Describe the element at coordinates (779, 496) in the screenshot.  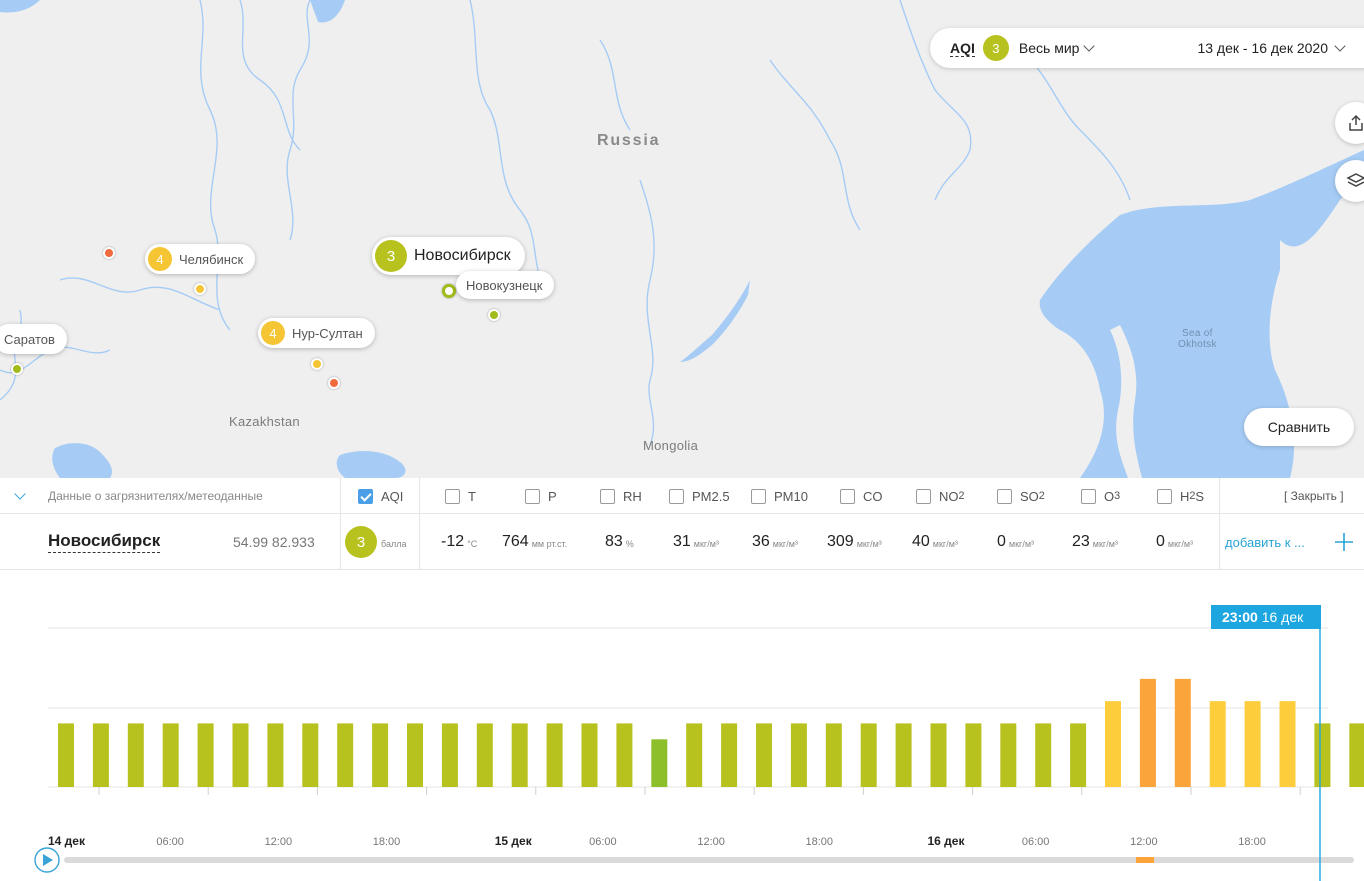
I see `toggle-pm10: PM10` at that location.